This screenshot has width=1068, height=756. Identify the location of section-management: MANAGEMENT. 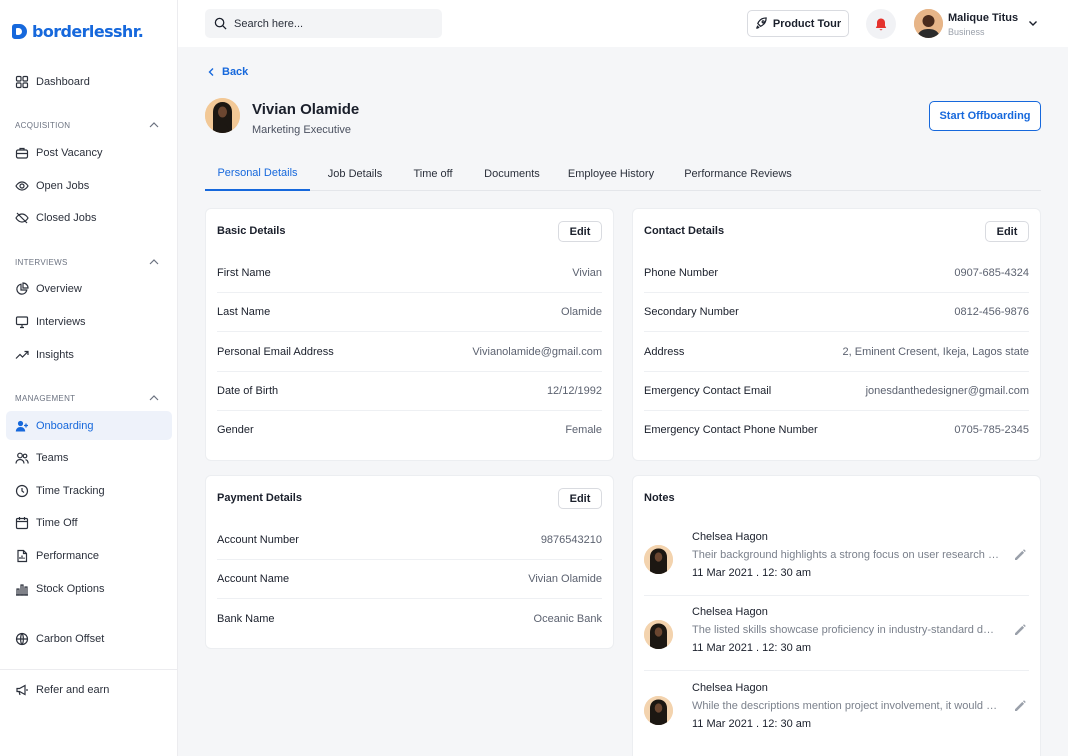
(87, 398).